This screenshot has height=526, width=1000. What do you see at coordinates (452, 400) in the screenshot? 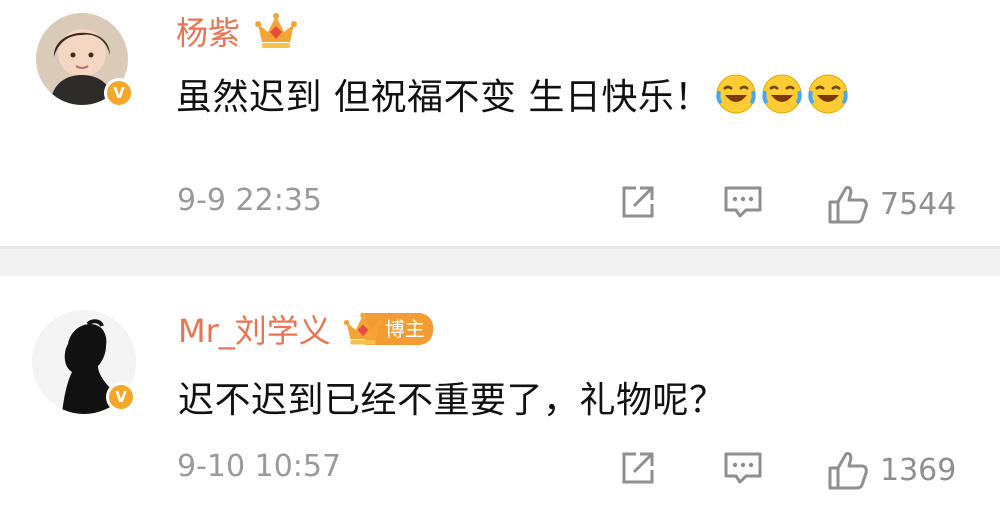
I see `comment-text: 迟不迟到已经不重要了，礼物呢？` at bounding box center [452, 400].